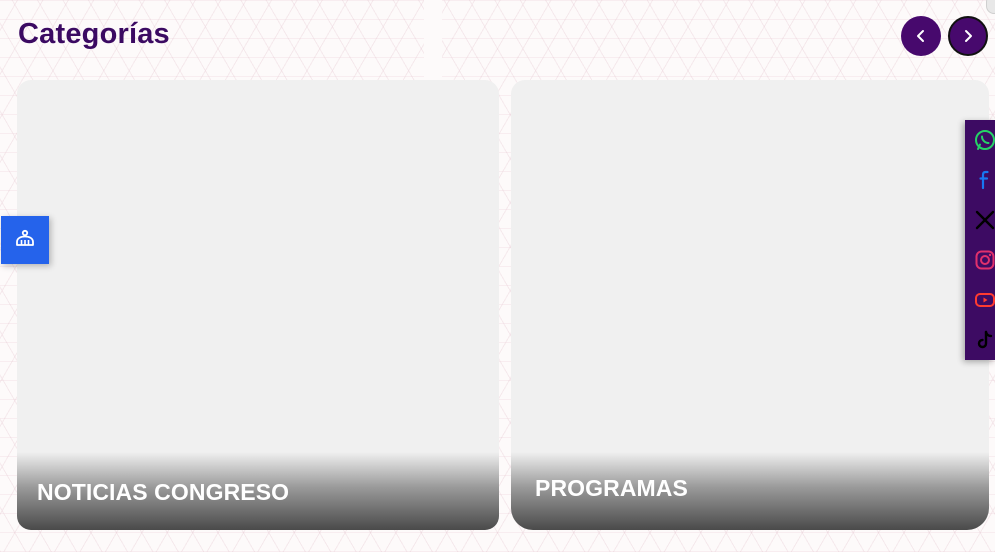 The width and height of the screenshot is (995, 552). I want to click on whatsapp-icon, so click(985, 140).